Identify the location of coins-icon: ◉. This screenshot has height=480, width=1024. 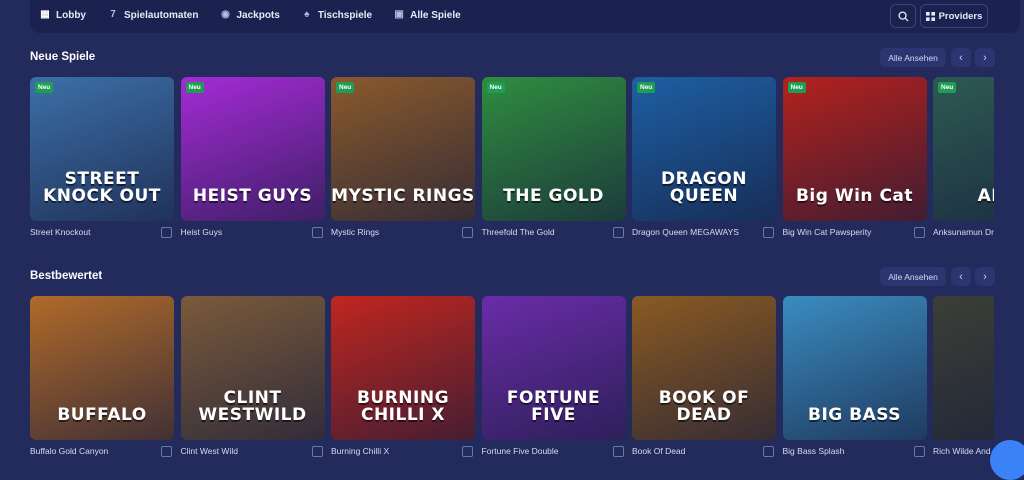
(225, 14).